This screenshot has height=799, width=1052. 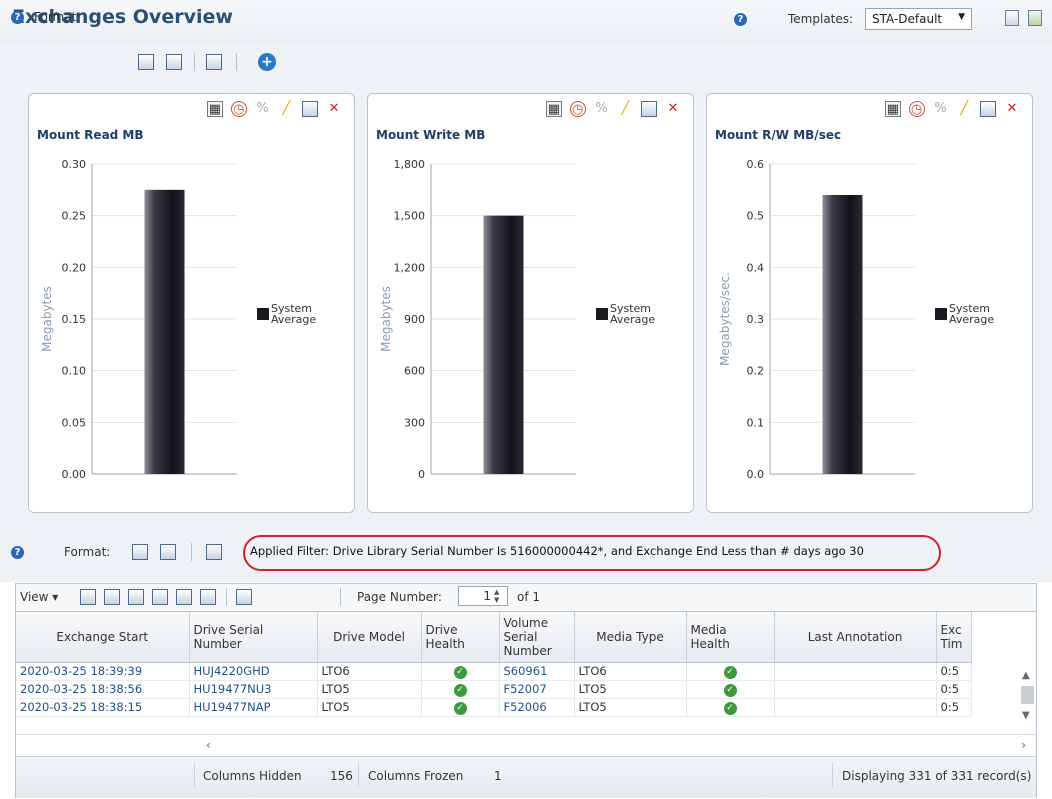 What do you see at coordinates (537, 671) in the screenshot?
I see `volume-serial-cell: S60961` at bounding box center [537, 671].